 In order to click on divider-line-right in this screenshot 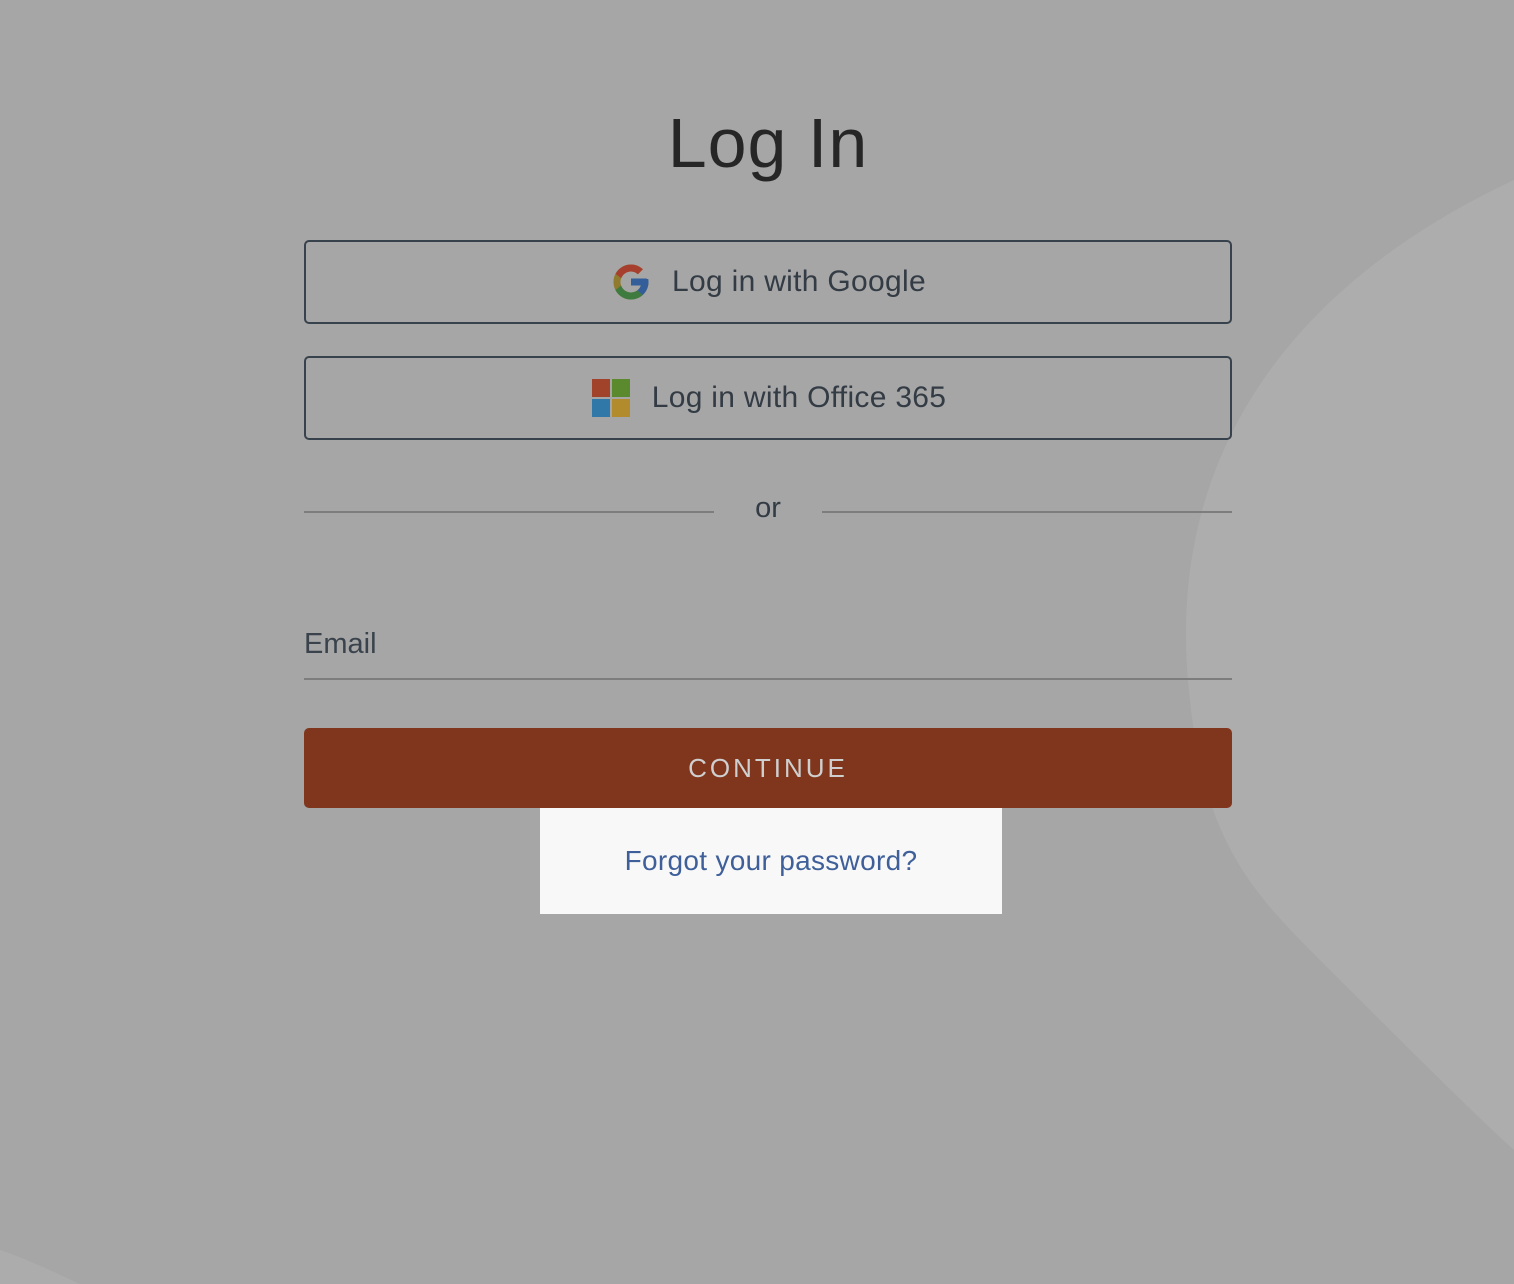, I will do `click(1027, 512)`.